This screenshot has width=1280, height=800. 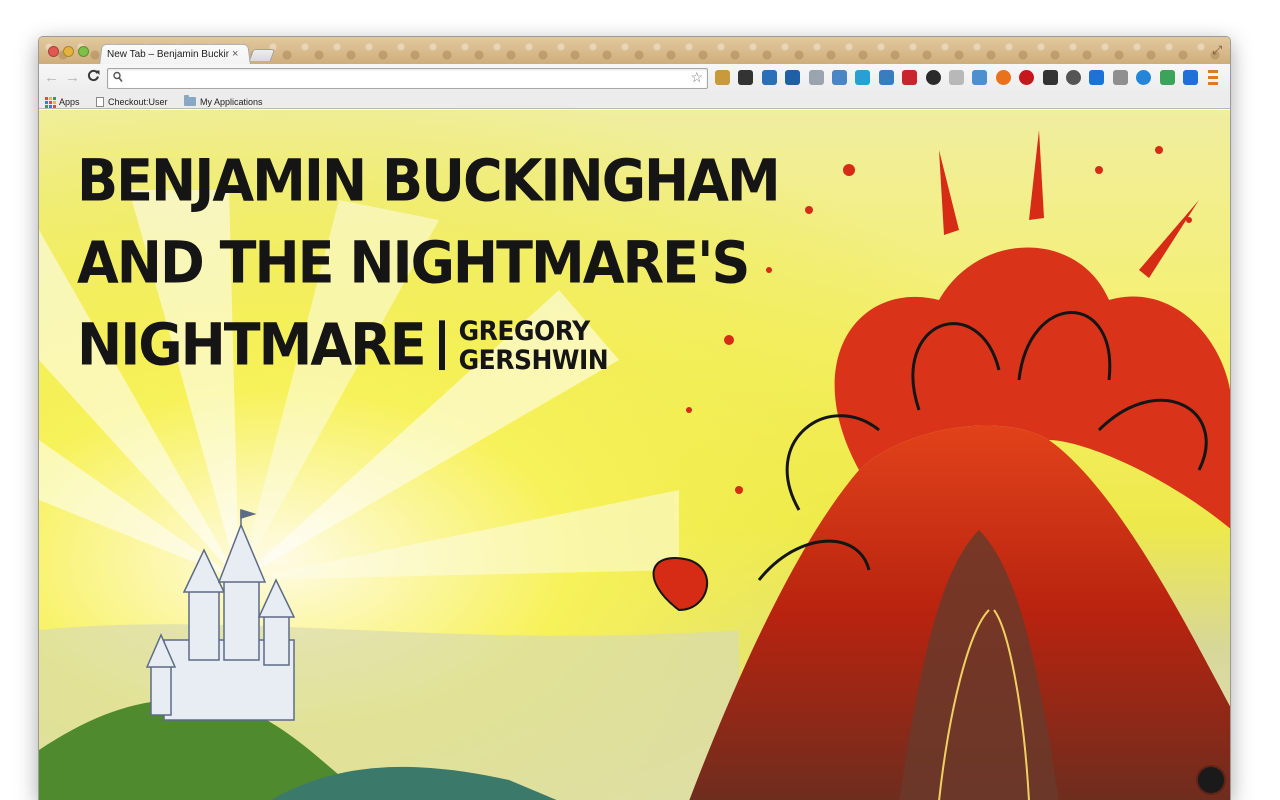 I want to click on eyedropper-extension-icon, so click(x=746, y=77).